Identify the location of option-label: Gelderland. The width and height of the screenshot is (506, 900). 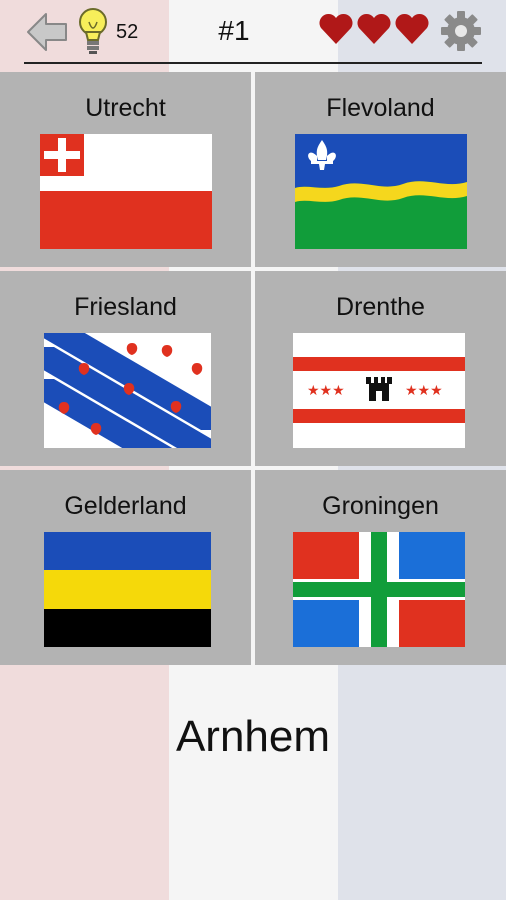
(125, 506).